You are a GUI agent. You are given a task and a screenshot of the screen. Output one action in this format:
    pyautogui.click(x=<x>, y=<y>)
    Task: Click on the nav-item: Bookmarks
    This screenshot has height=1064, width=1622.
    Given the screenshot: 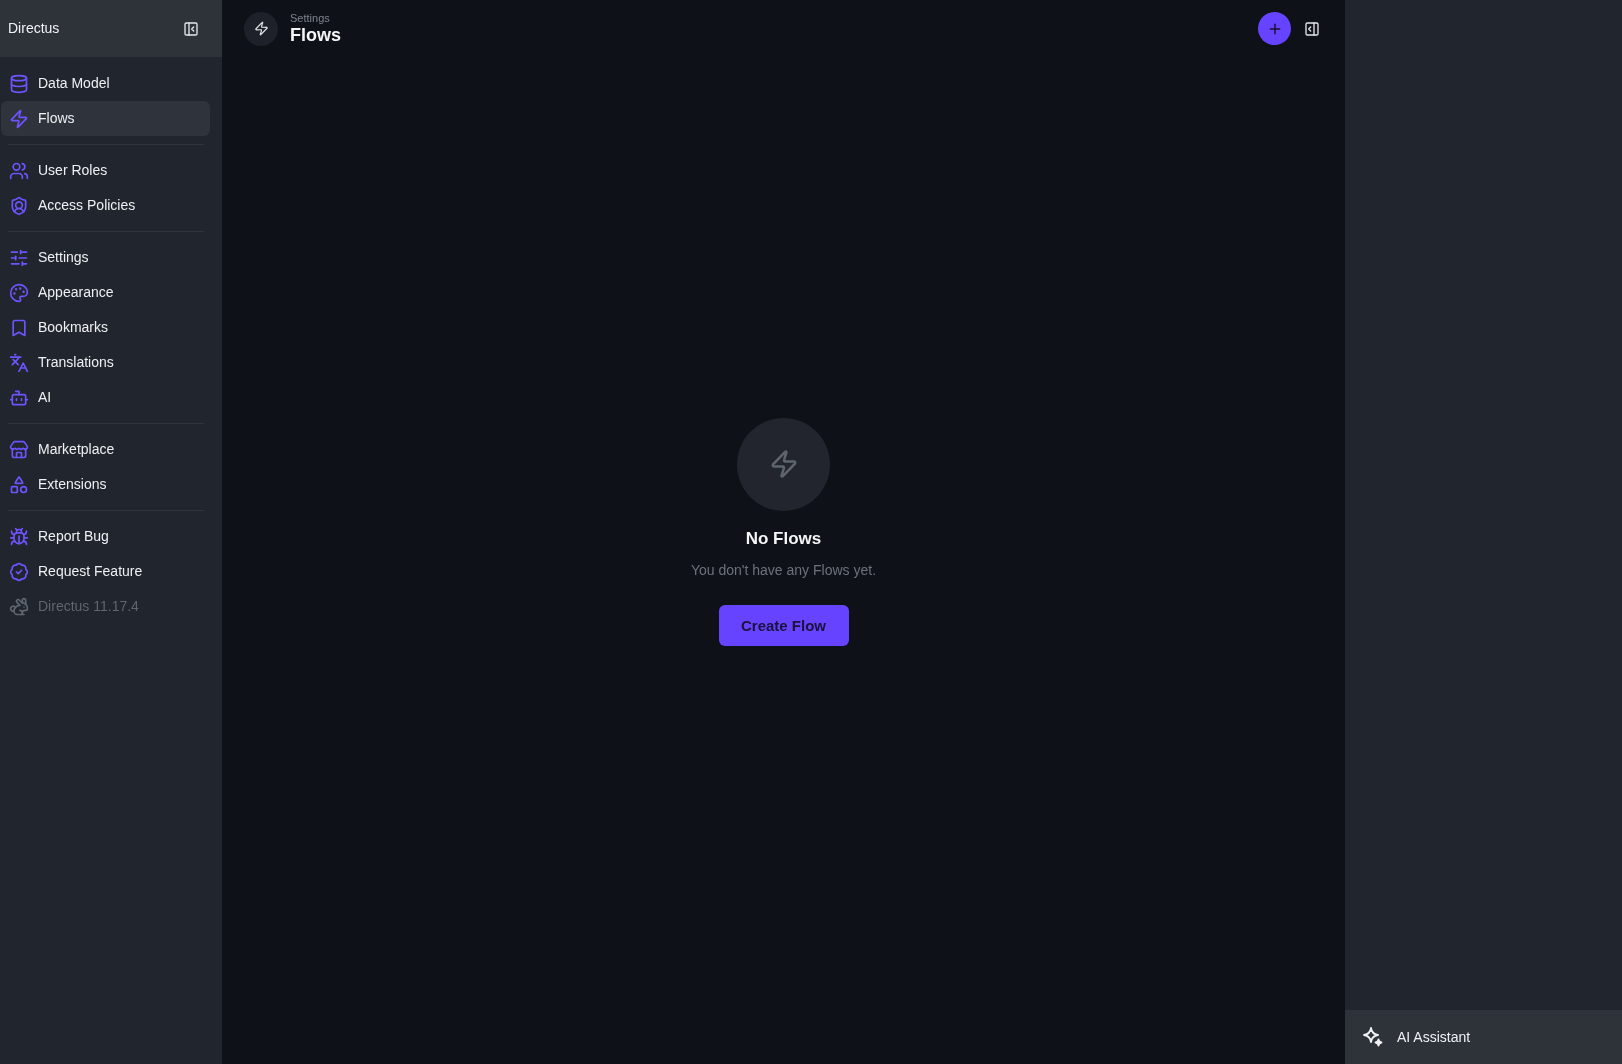 What is the action you would take?
    pyautogui.click(x=105, y=327)
    